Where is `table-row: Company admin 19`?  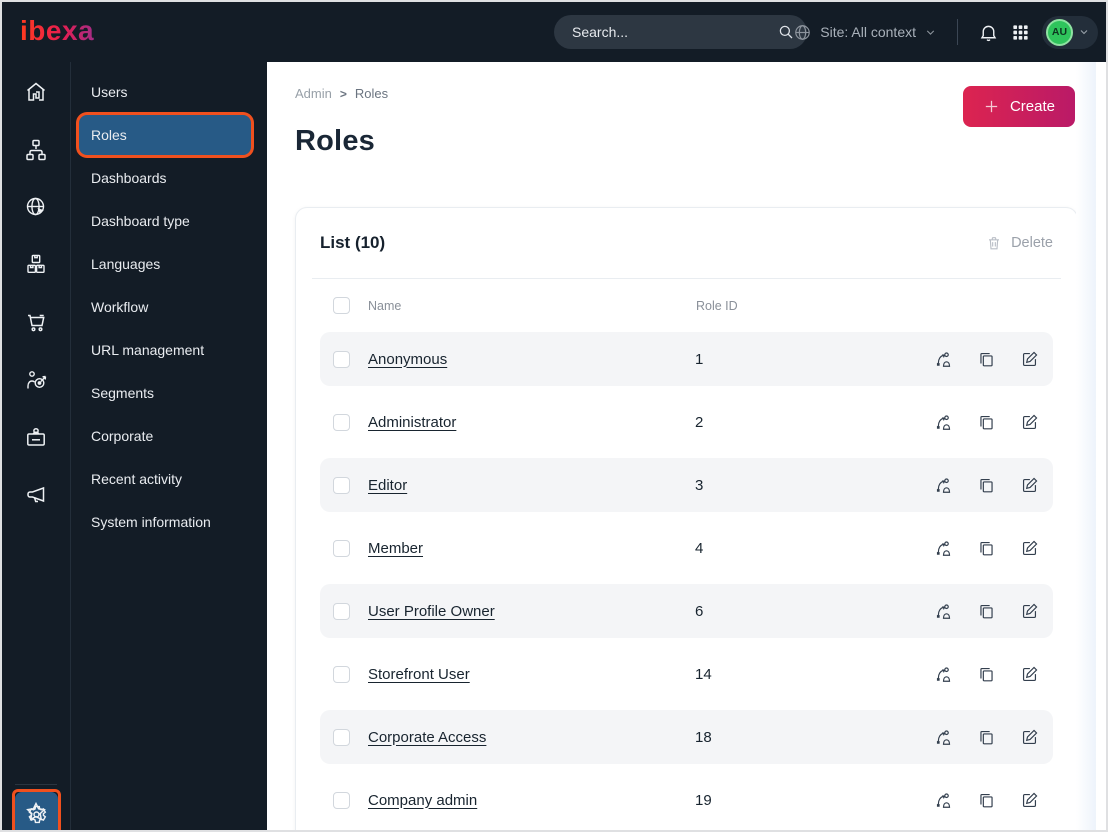 table-row: Company admin 19 is located at coordinates (686, 800).